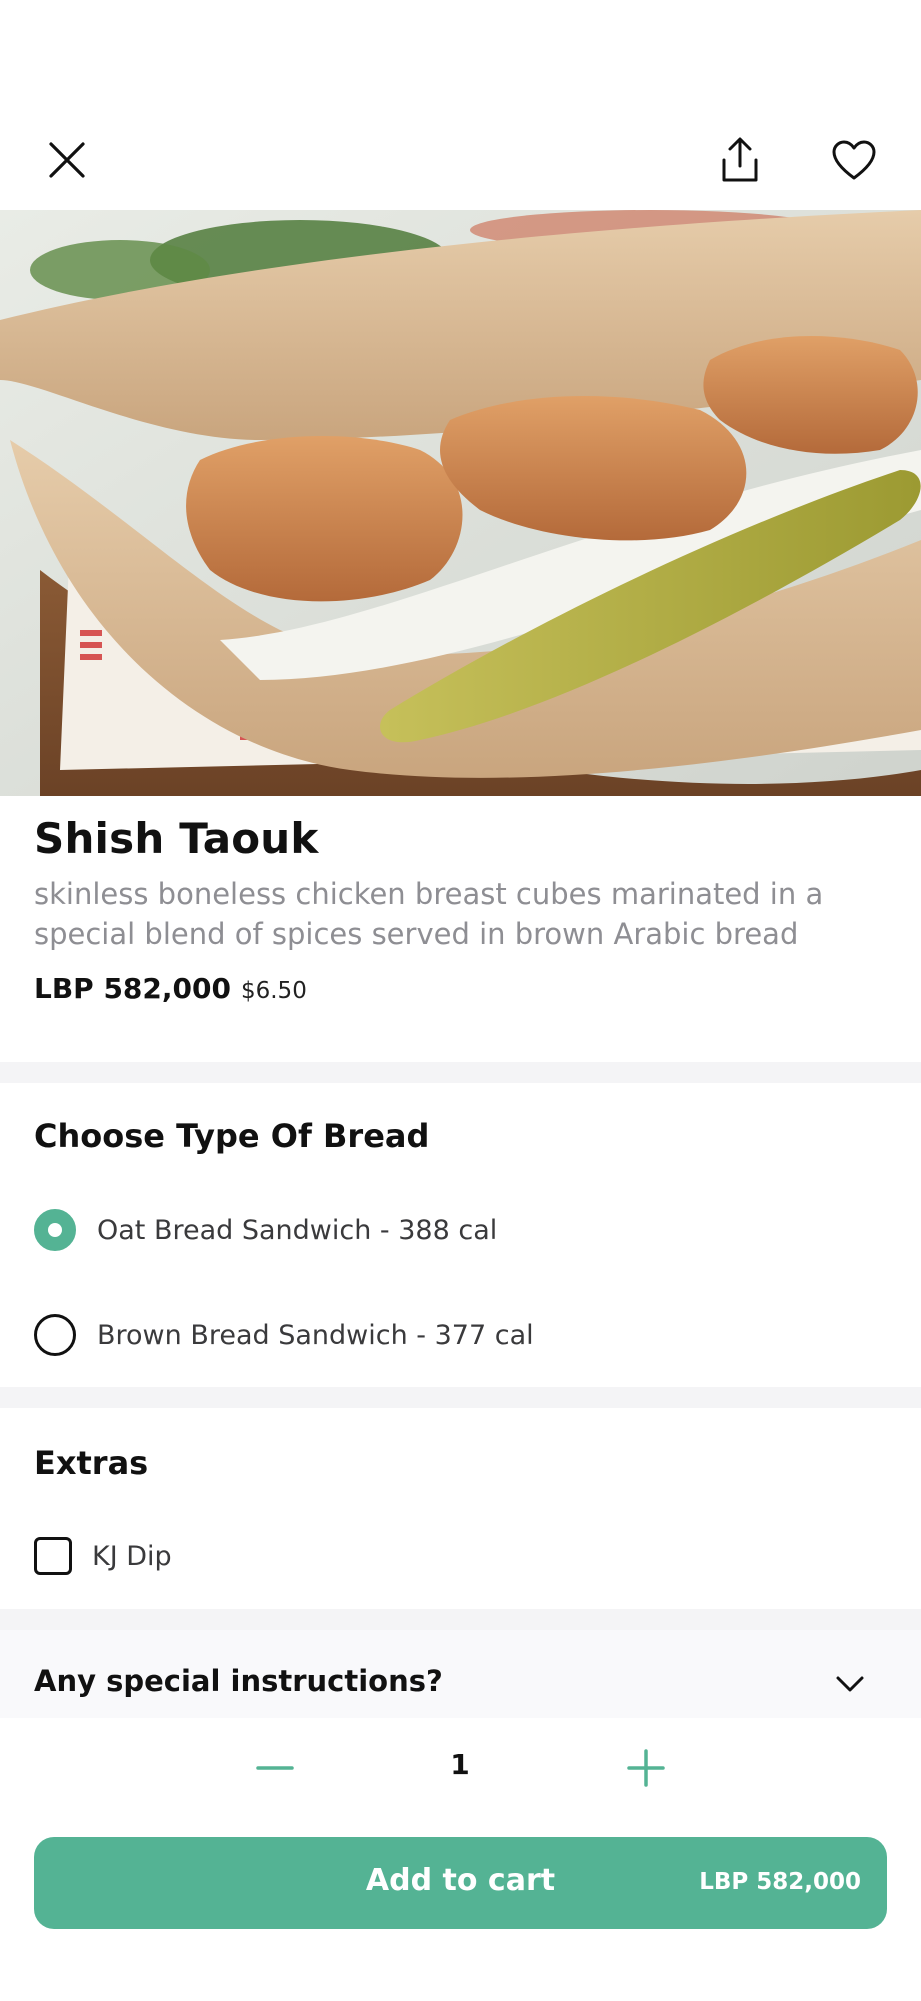 This screenshot has width=921, height=2001. I want to click on increase-quantity-button, so click(646, 1768).